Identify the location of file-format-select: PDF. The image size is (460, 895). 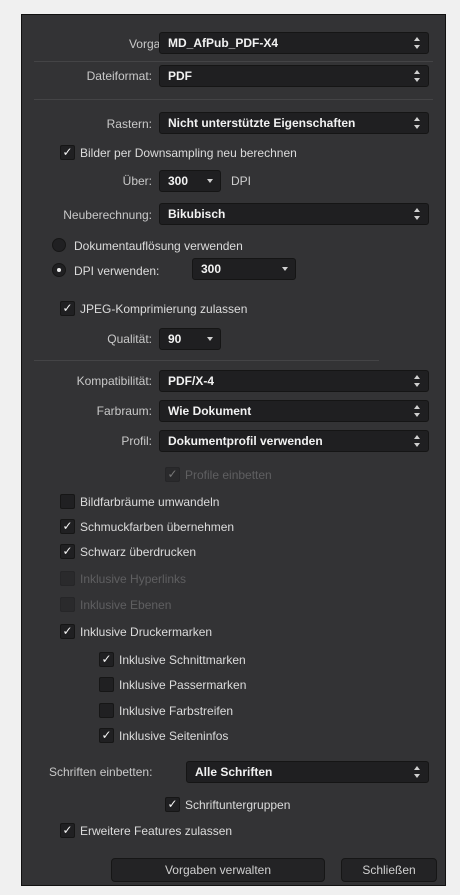
(294, 76).